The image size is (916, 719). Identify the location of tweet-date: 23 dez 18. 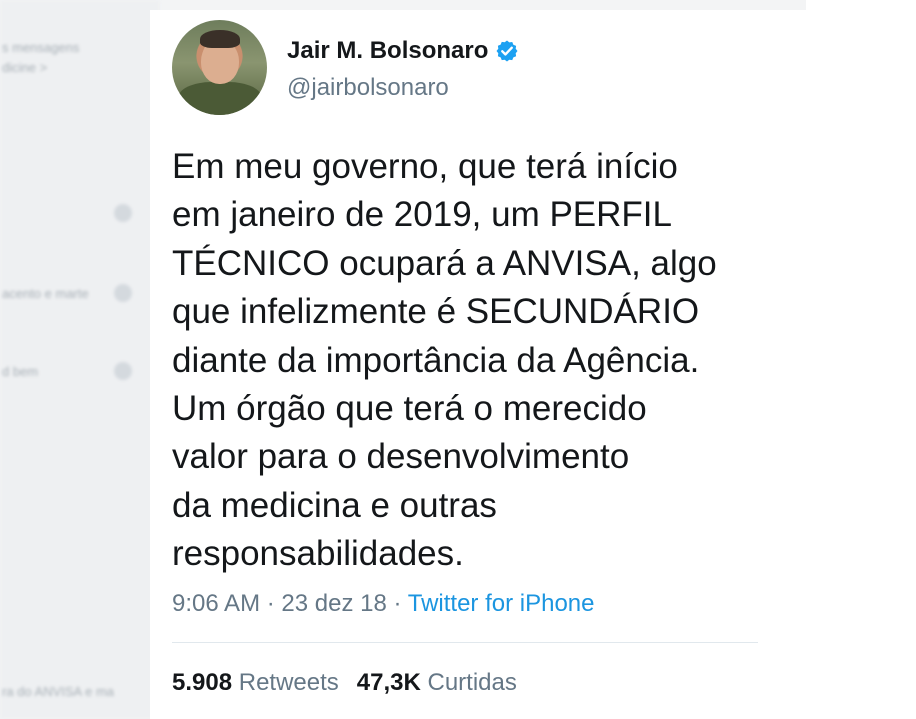
(333, 603).